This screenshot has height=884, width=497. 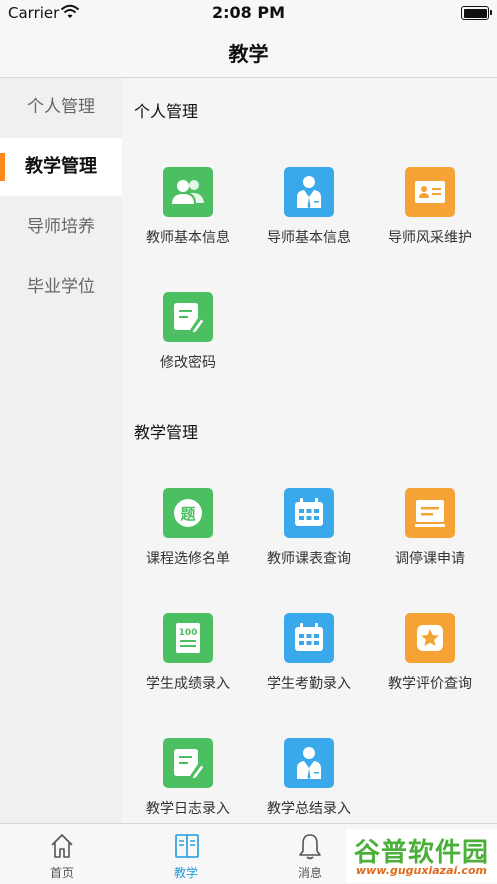 What do you see at coordinates (309, 809) in the screenshot?
I see `grid-item-label: 教学总结录入` at bounding box center [309, 809].